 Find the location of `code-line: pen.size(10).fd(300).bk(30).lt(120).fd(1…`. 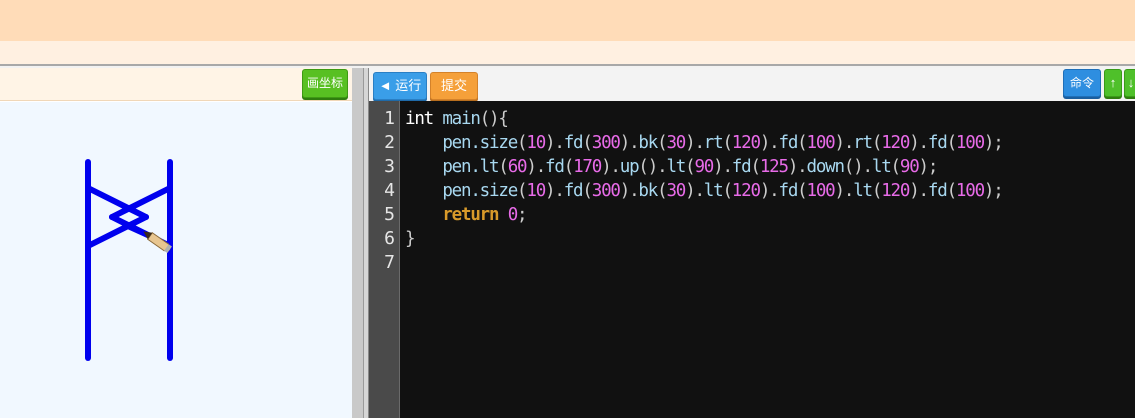

code-line: pen.size(10).fd(300).bk(30).lt(120).fd(1… is located at coordinates (704, 191).